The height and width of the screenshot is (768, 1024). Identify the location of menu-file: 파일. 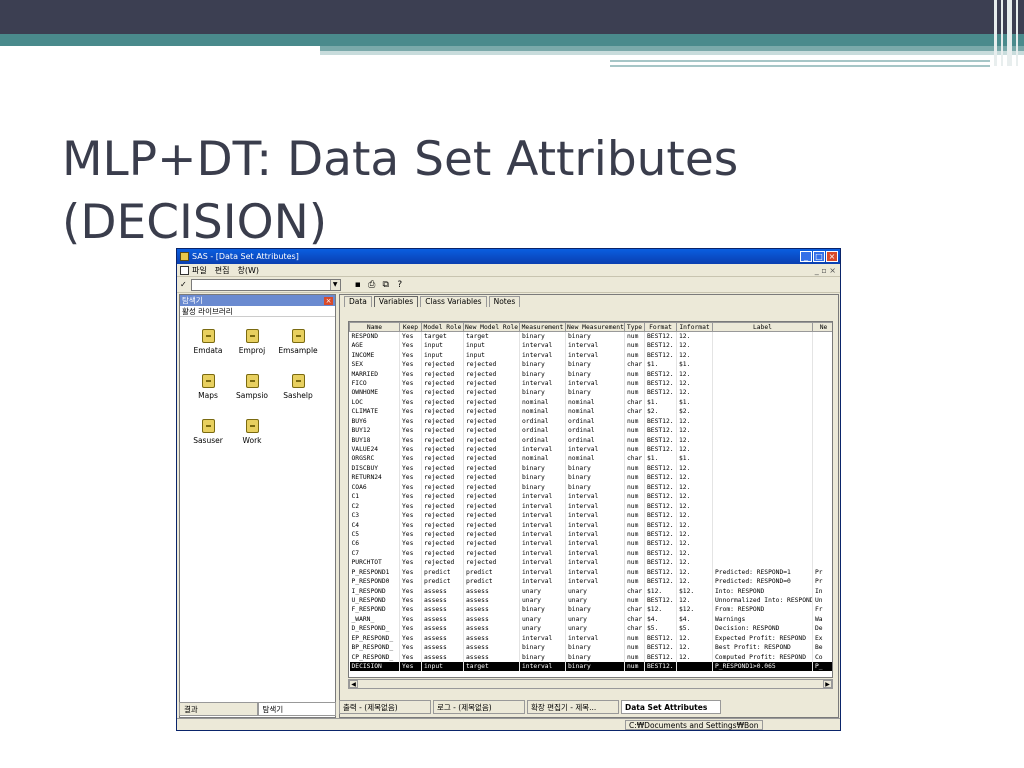
(199, 270).